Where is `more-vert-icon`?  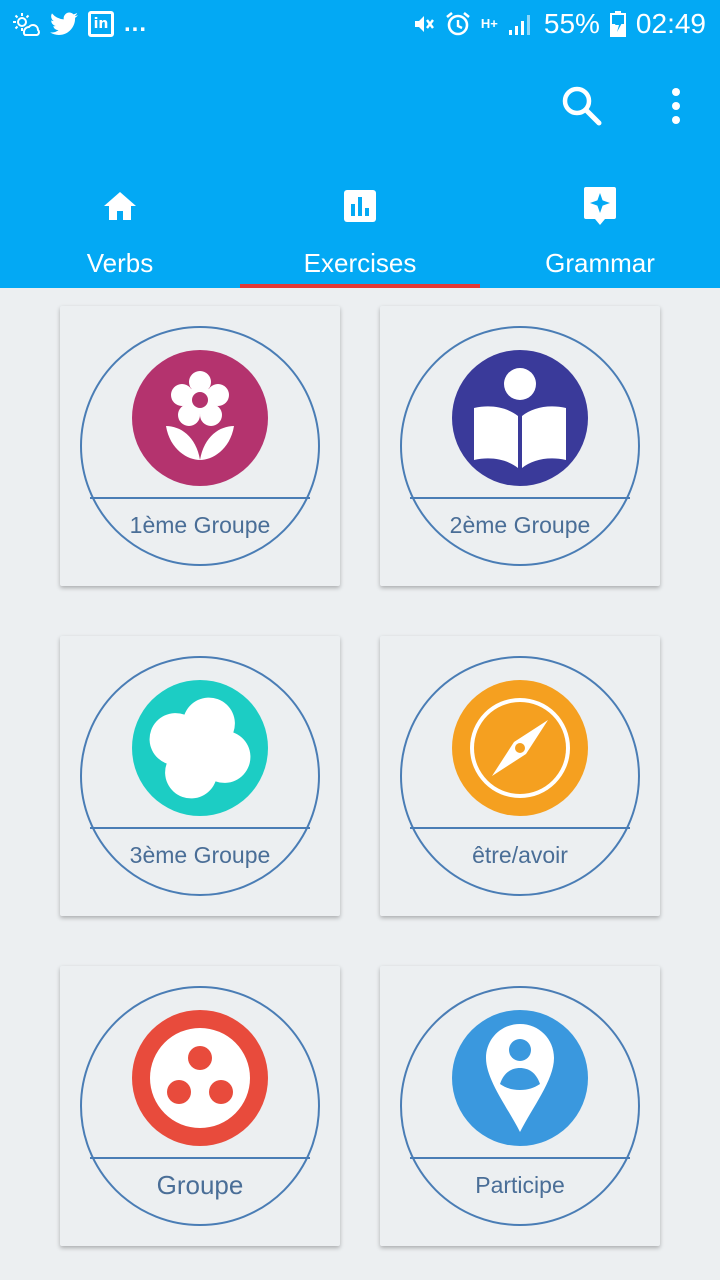
more-vert-icon is located at coordinates (676, 106).